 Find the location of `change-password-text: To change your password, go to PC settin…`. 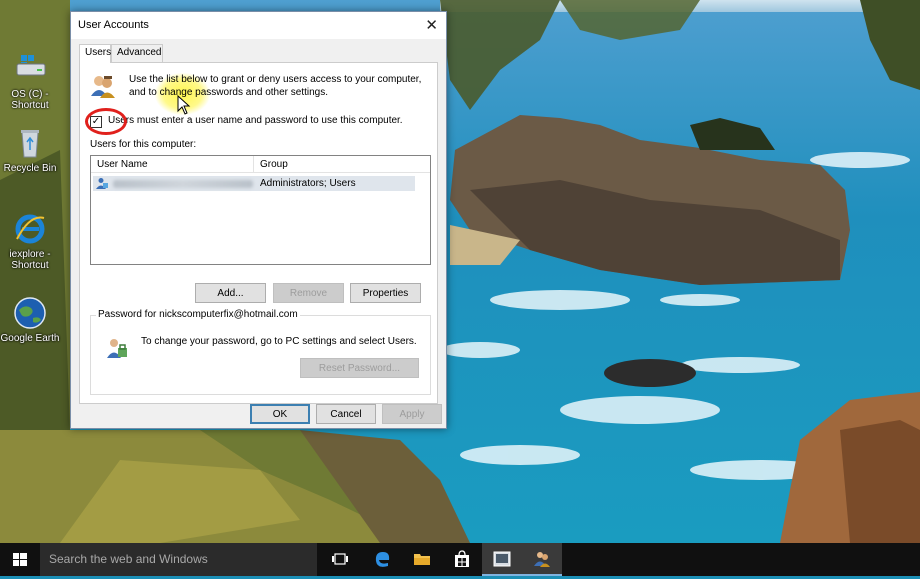

change-password-text: To change your password, go to PC settin… is located at coordinates (279, 341).